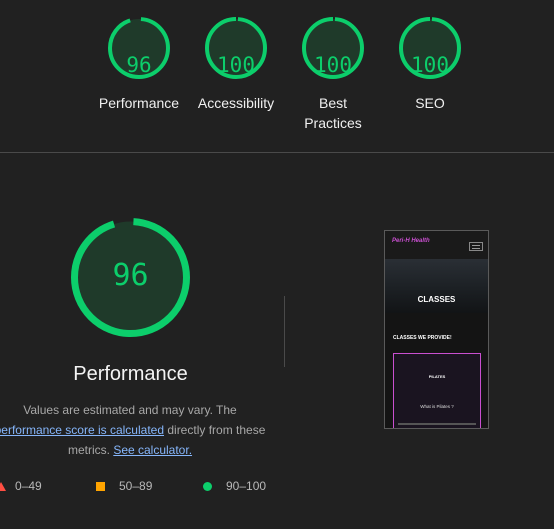 This screenshot has width=554, height=529. Describe the element at coordinates (476, 246) in the screenshot. I see `hamburger-menu-icon` at that location.